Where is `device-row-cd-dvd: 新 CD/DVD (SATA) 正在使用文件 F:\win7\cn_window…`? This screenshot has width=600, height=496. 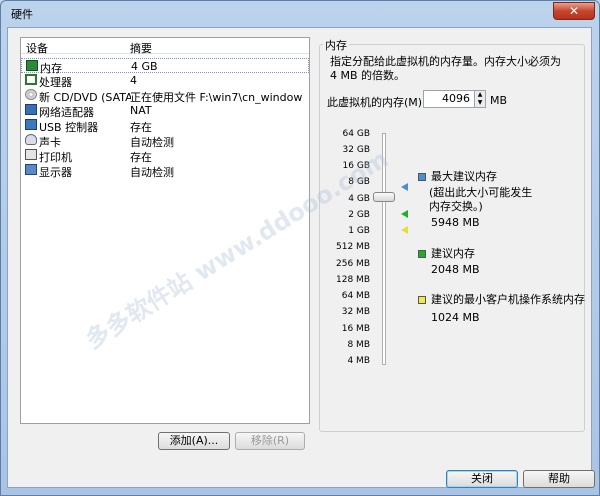
device-row-cd-dvd: 新 CD/DVD (SATA) 正在使用文件 F:\win7\cn_window… is located at coordinates (165, 96).